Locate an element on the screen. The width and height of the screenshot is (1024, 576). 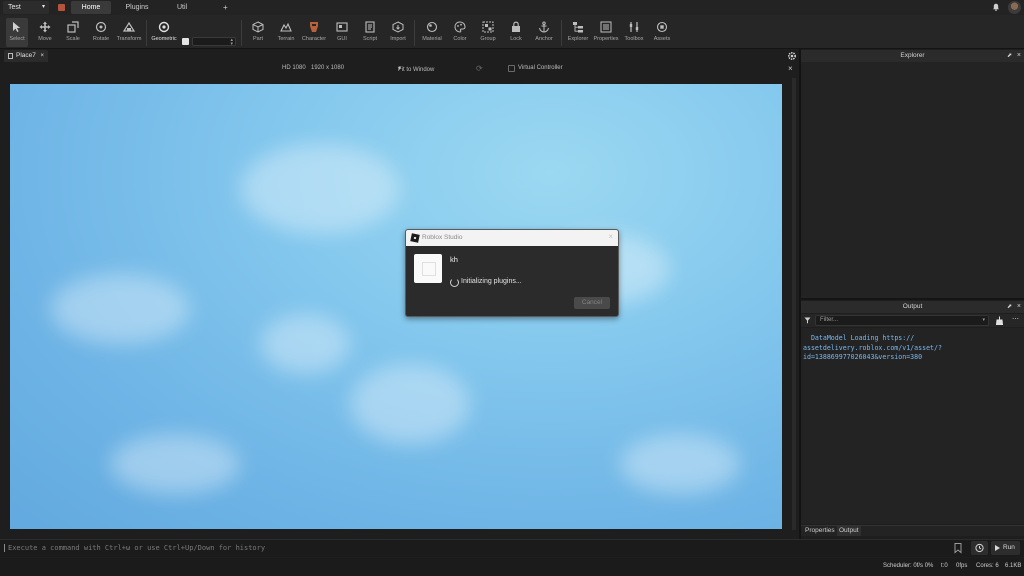
lock-tool-label: Lock is located at coordinates (516, 39).